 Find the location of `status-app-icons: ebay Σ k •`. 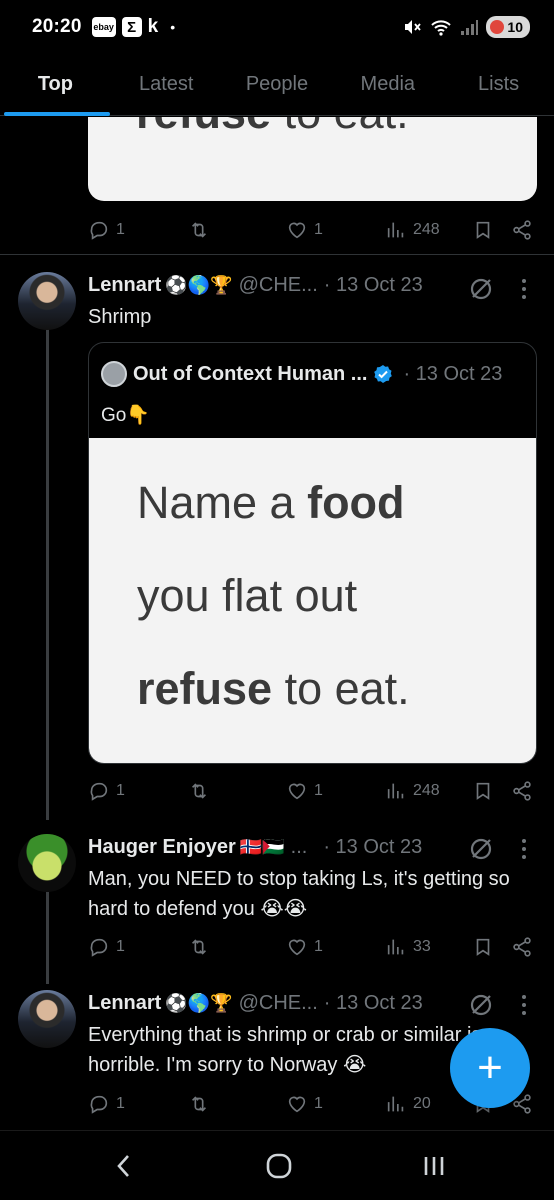

status-app-icons: ebay Σ k • is located at coordinates (133, 27).